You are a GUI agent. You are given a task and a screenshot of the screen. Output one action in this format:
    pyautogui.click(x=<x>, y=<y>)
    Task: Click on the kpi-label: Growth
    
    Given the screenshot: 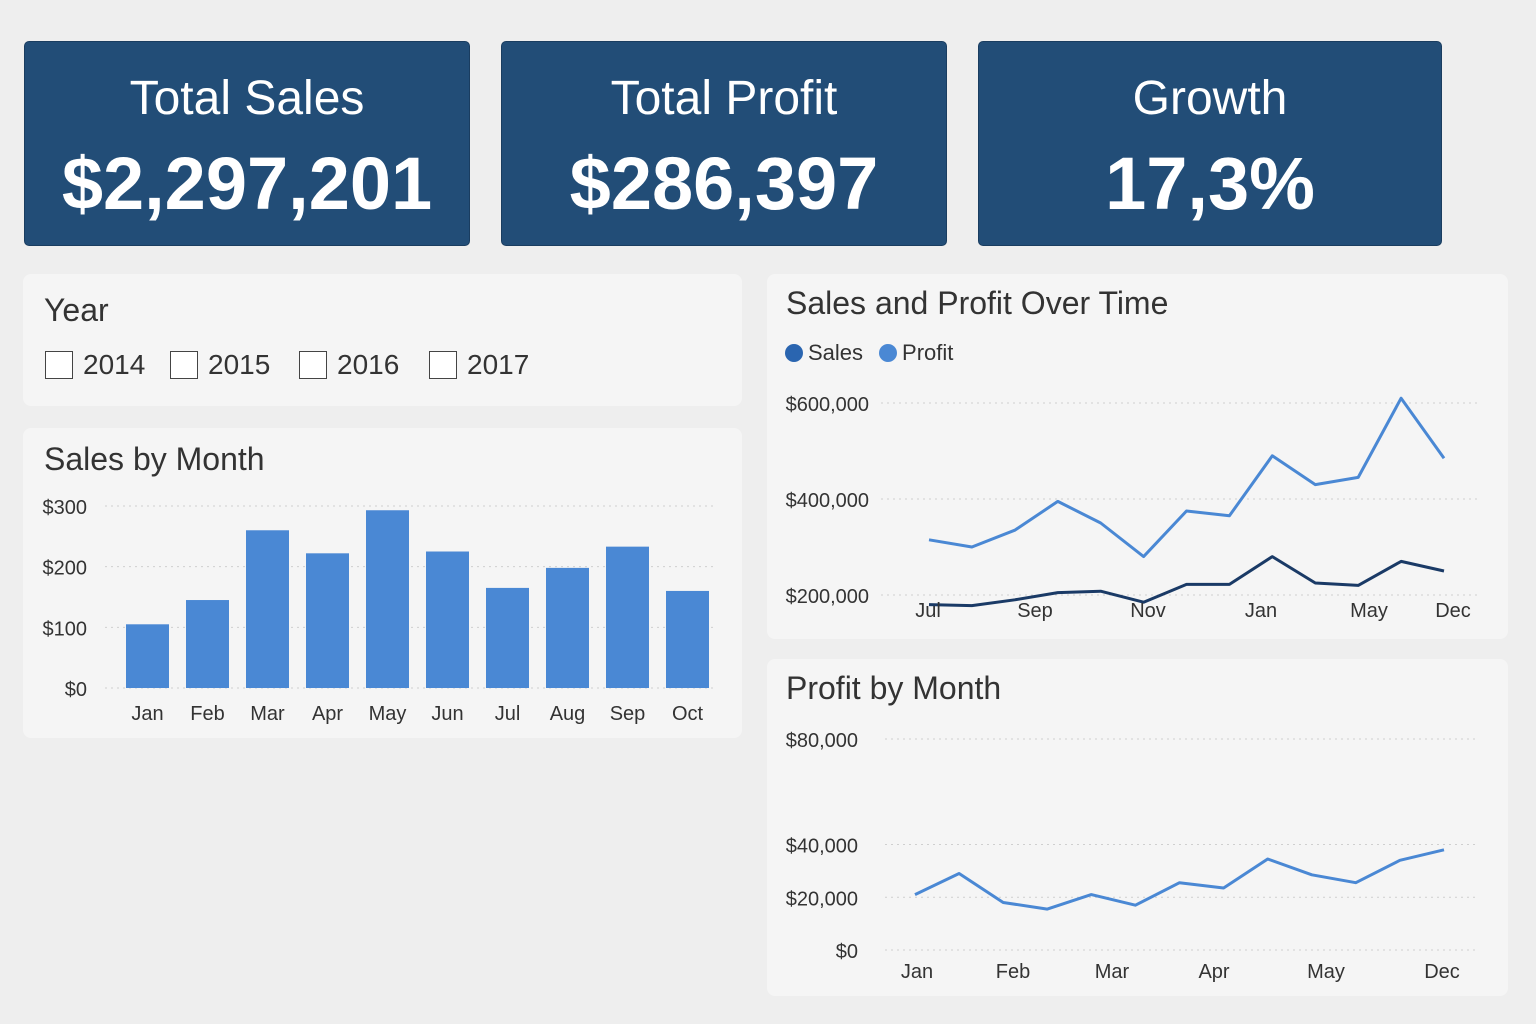 What is the action you would take?
    pyautogui.click(x=1210, y=98)
    